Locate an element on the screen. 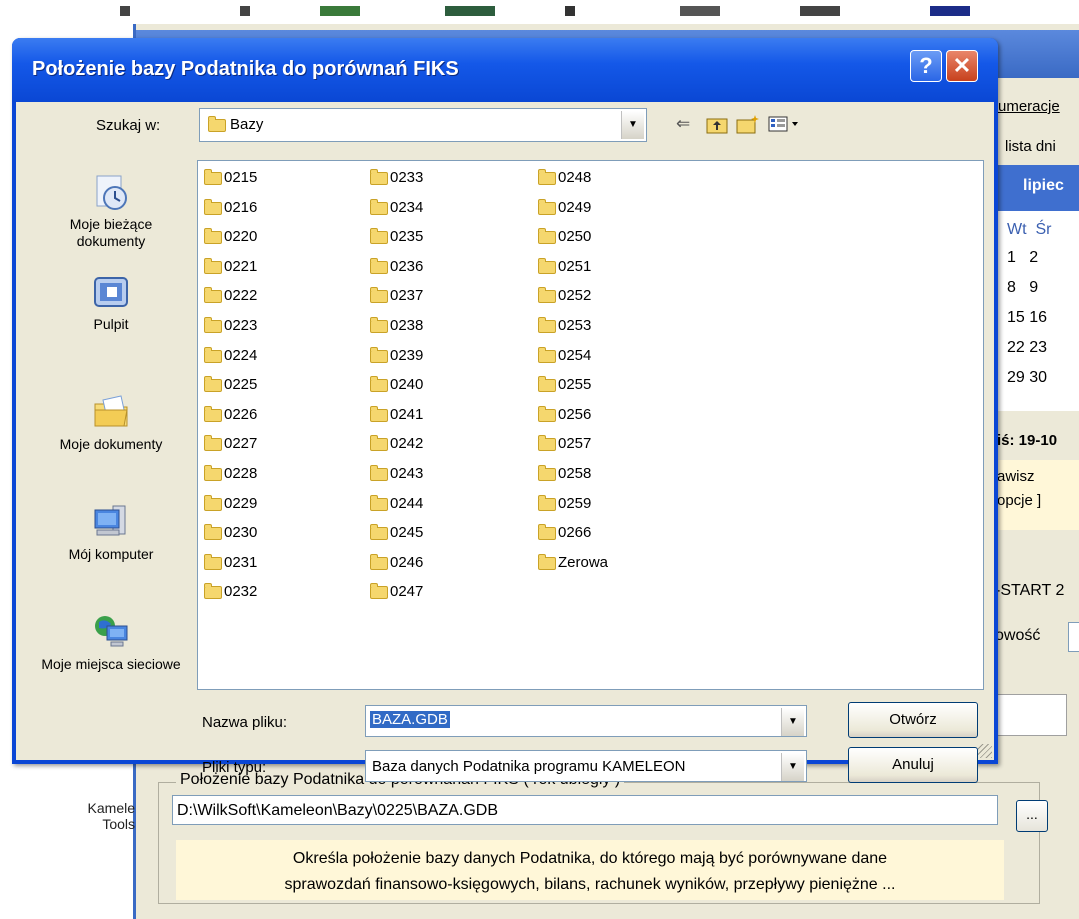  place-desktop: Pulpit is located at coordinates (111, 302).